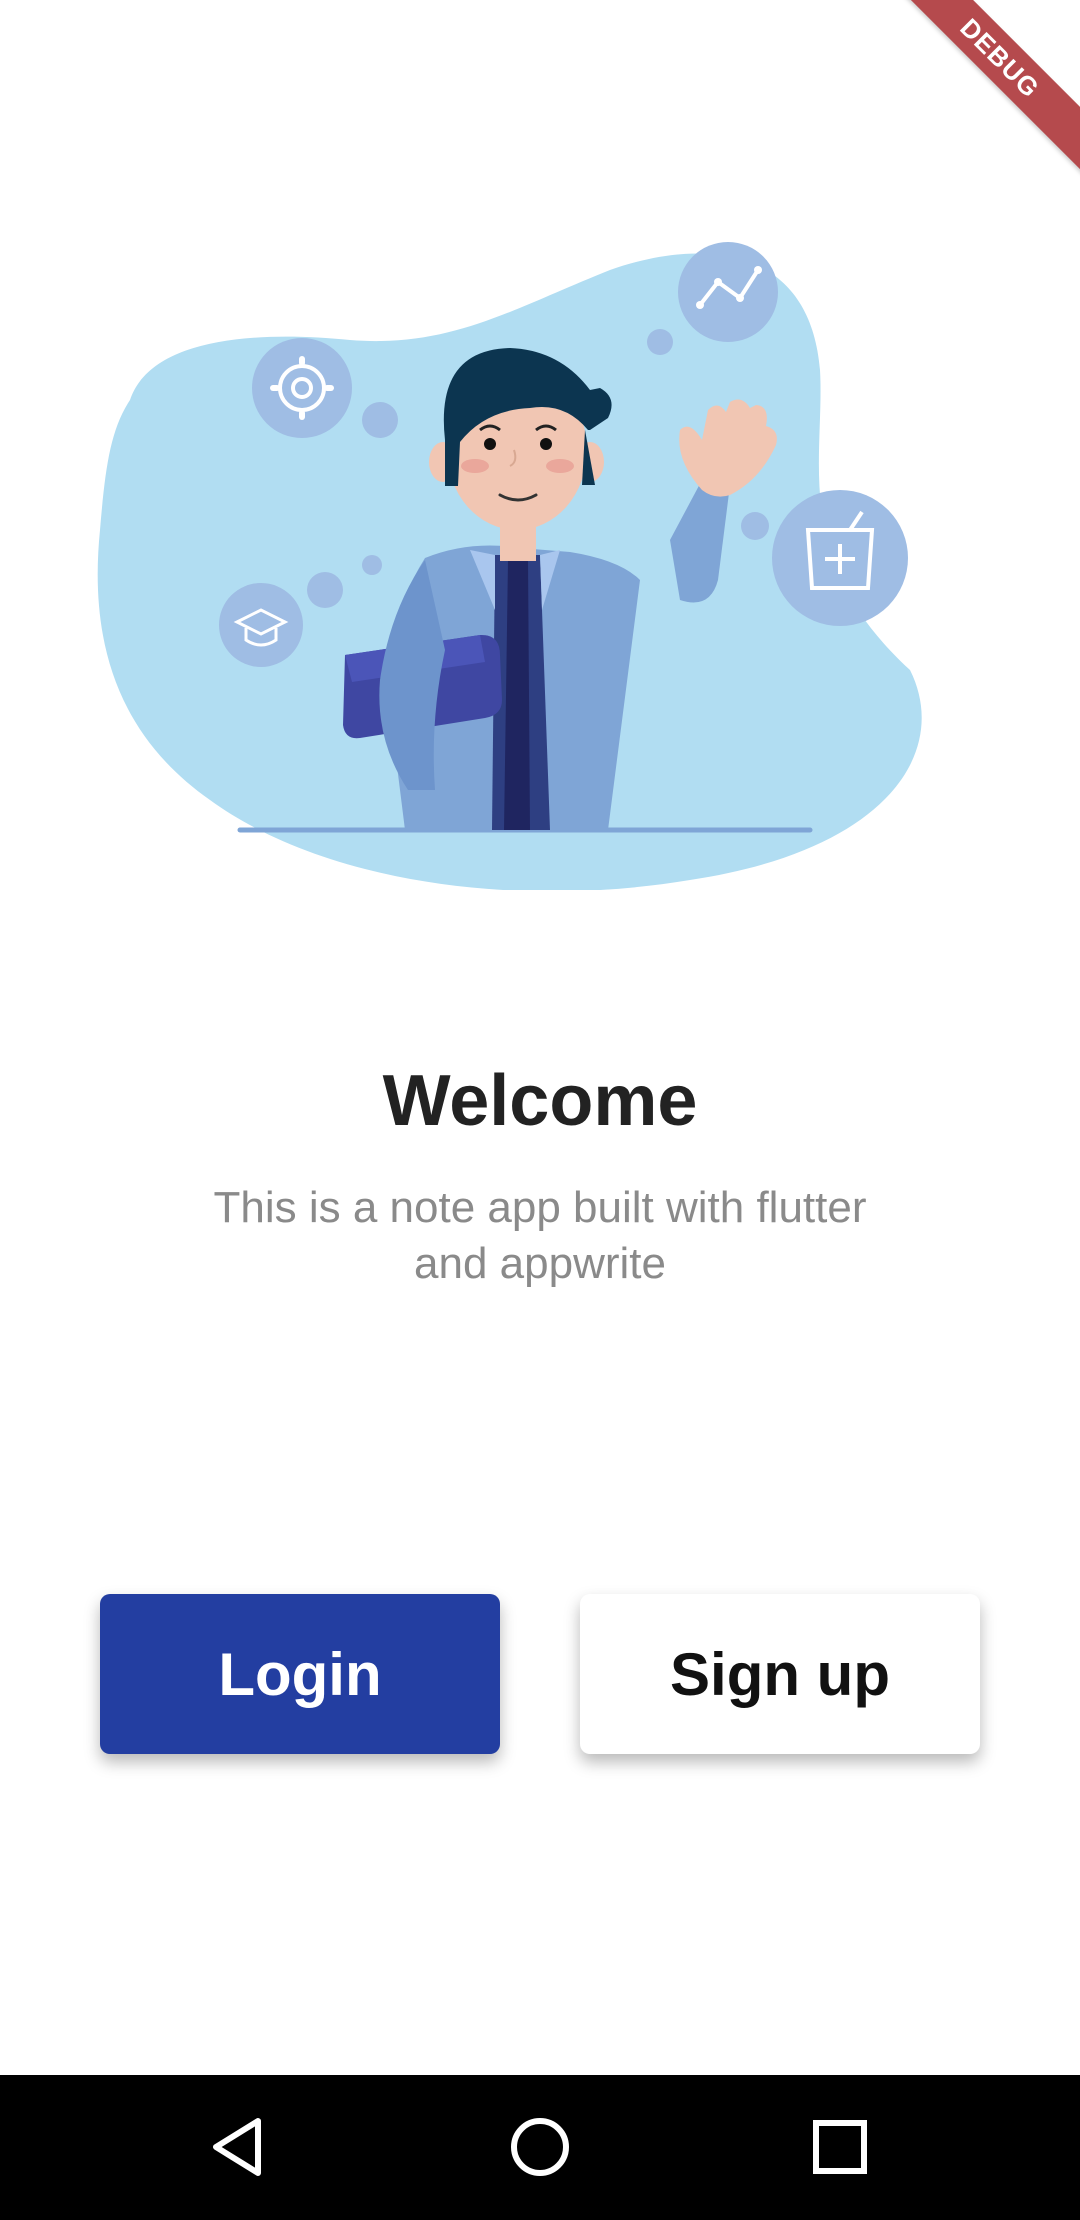 This screenshot has width=1080, height=2220. Describe the element at coordinates (300, 1674) in the screenshot. I see `login-button: Login` at that location.